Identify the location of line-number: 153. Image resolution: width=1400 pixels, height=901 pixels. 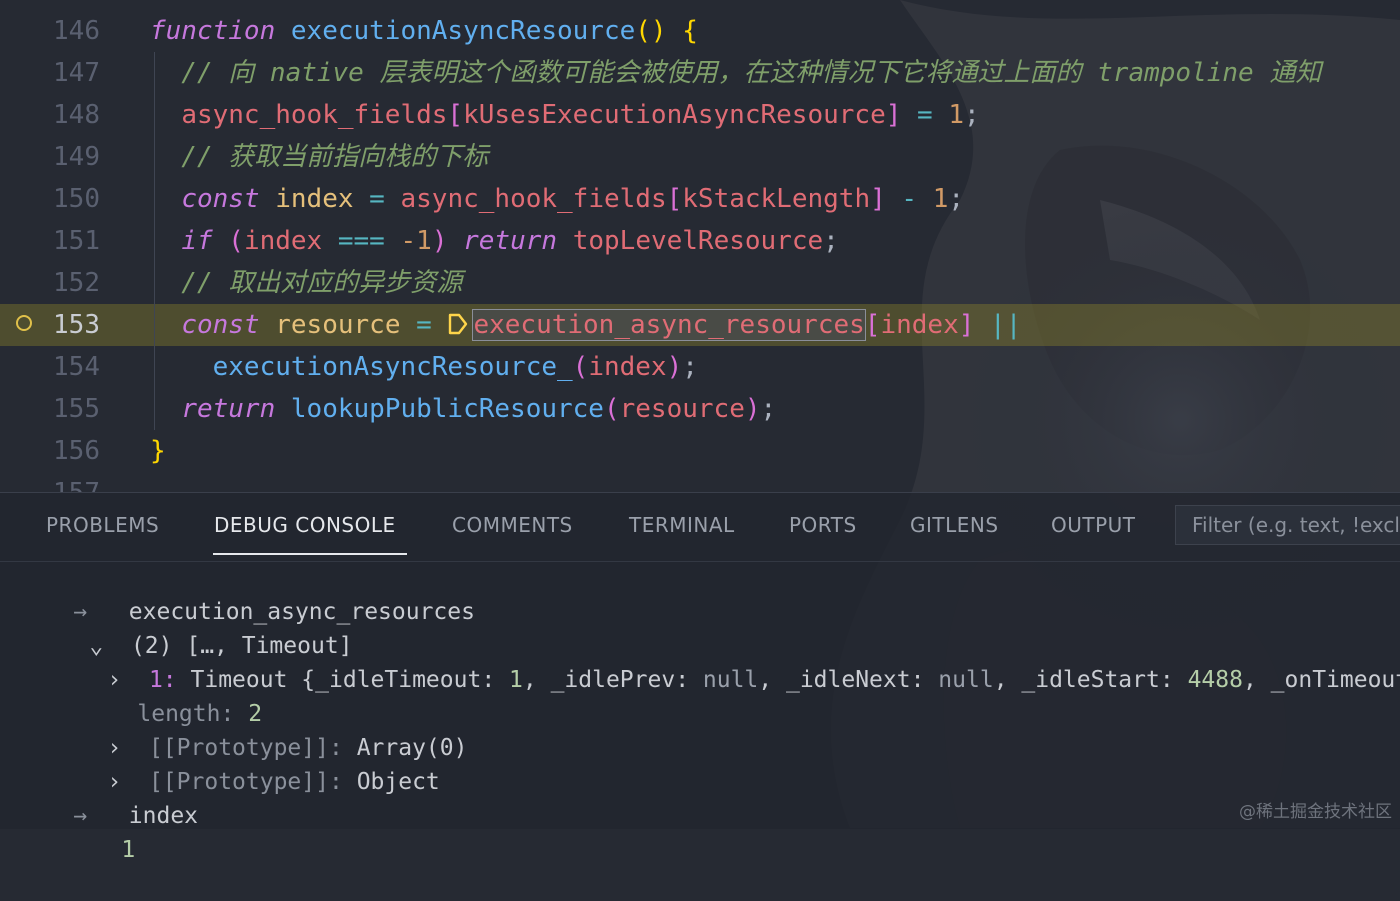
(76, 325).